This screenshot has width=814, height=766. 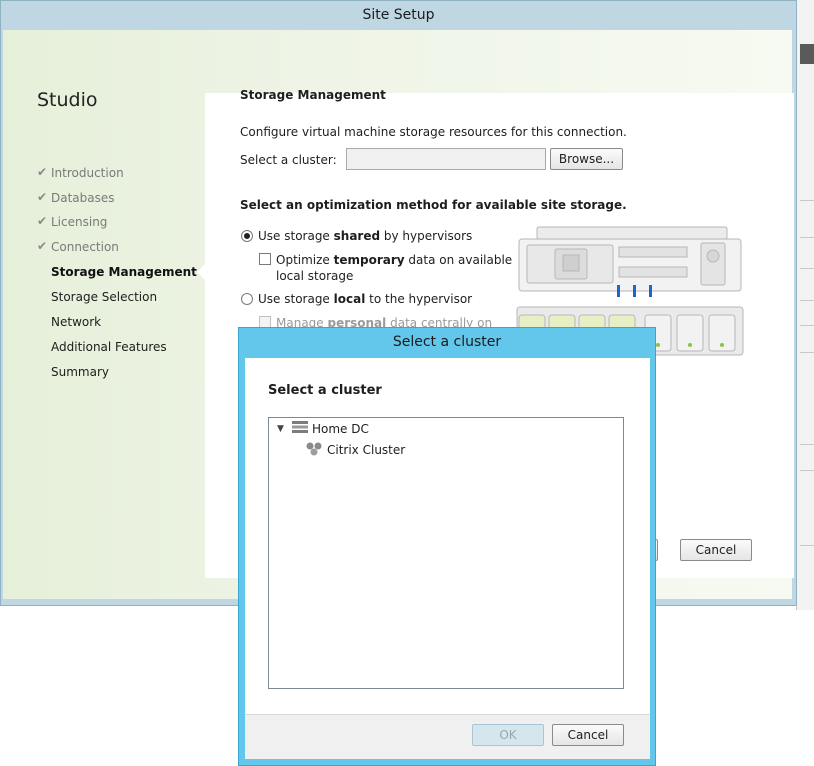 What do you see at coordinates (716, 550) in the screenshot?
I see `wizard-cancel-button: Cancel` at bounding box center [716, 550].